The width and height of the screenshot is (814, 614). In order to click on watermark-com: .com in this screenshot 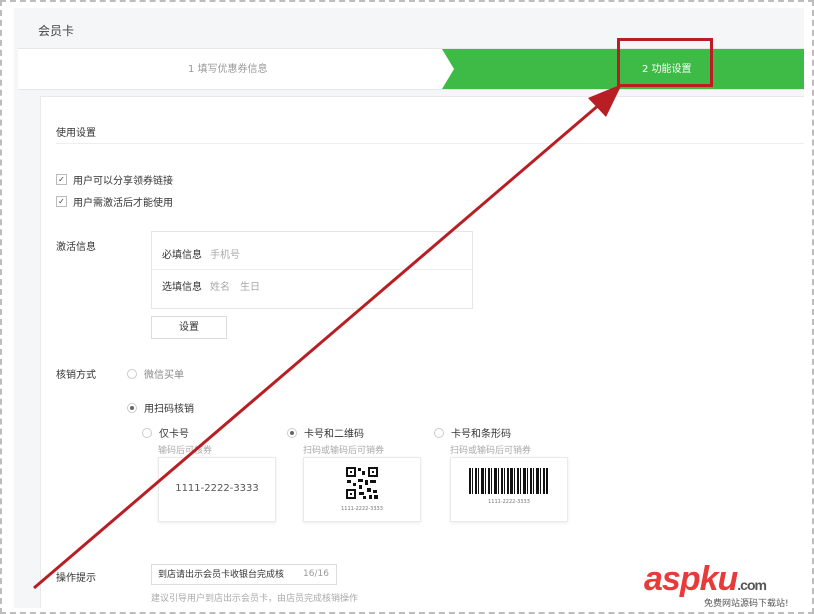, I will do `click(752, 585)`.